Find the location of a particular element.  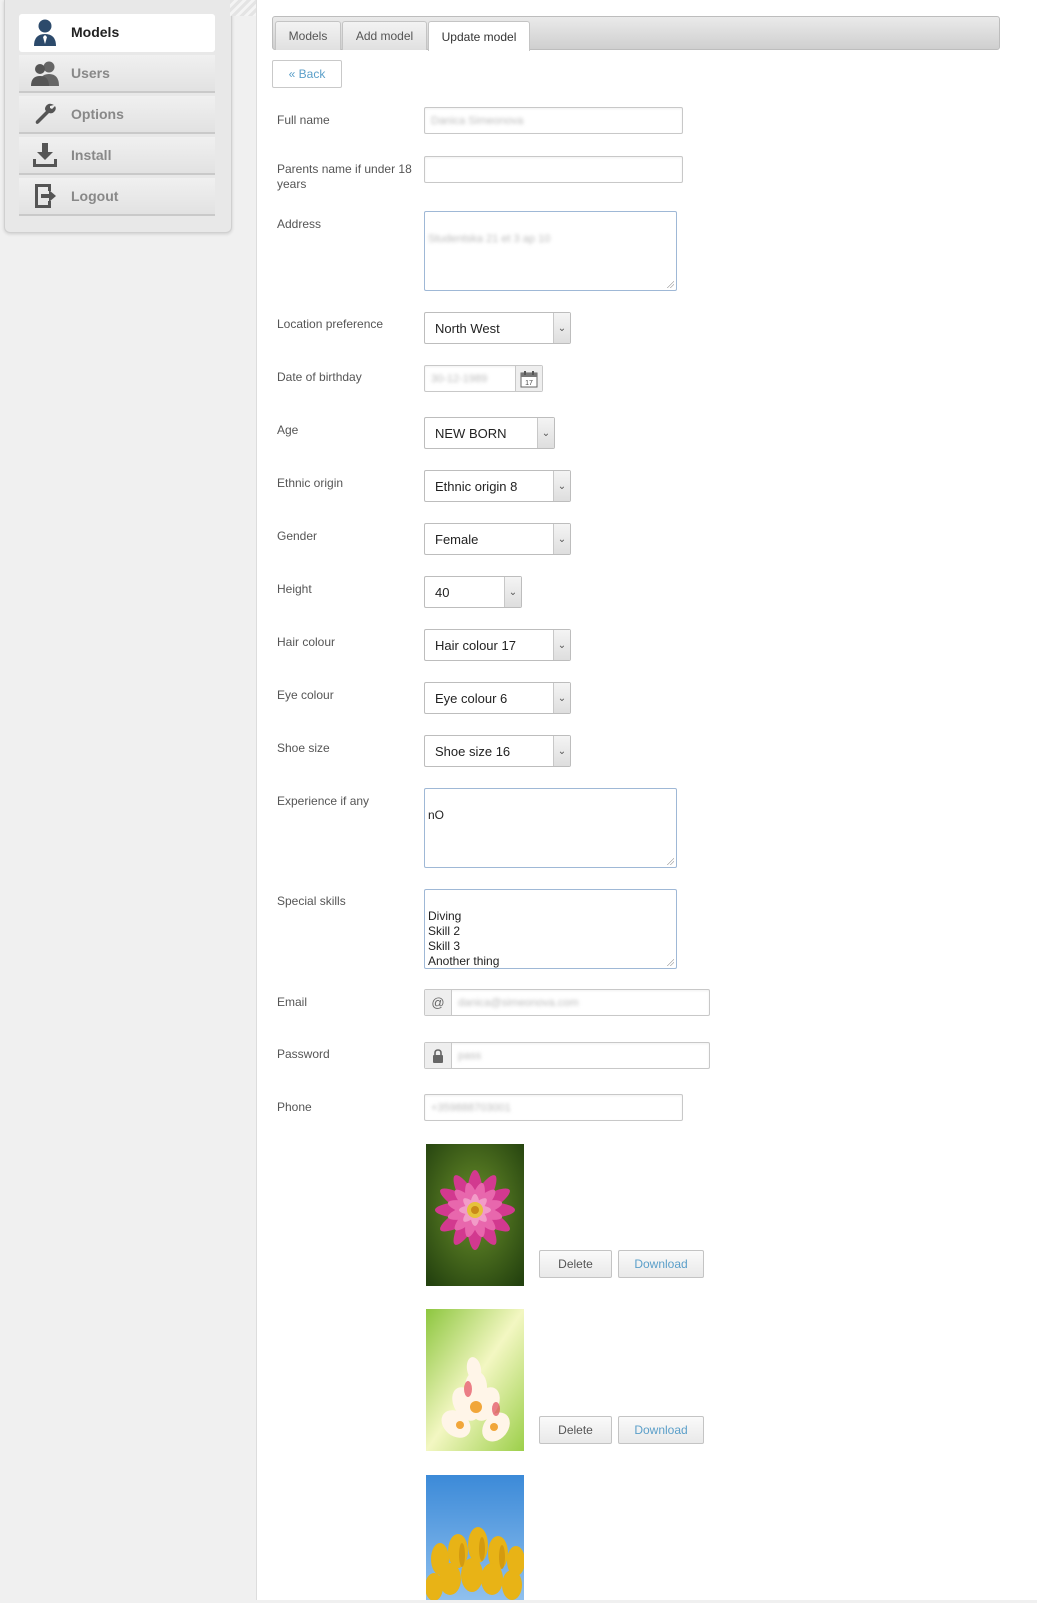

location-value: North West is located at coordinates (467, 328).